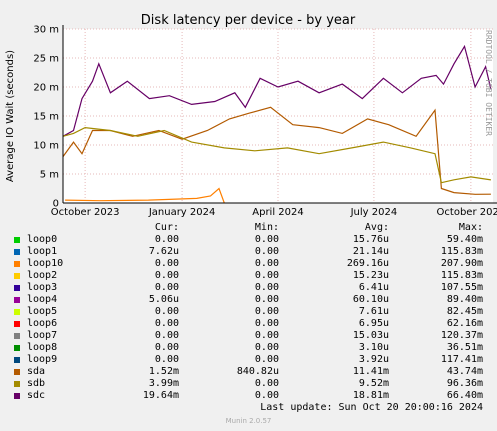  I want to click on header-max: Max:, so click(470, 227).